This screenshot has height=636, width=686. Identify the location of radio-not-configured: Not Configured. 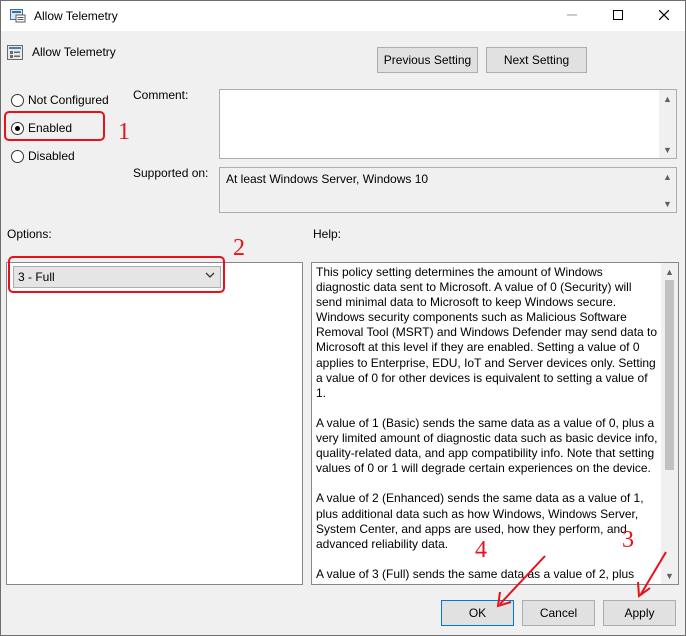
(60, 100).